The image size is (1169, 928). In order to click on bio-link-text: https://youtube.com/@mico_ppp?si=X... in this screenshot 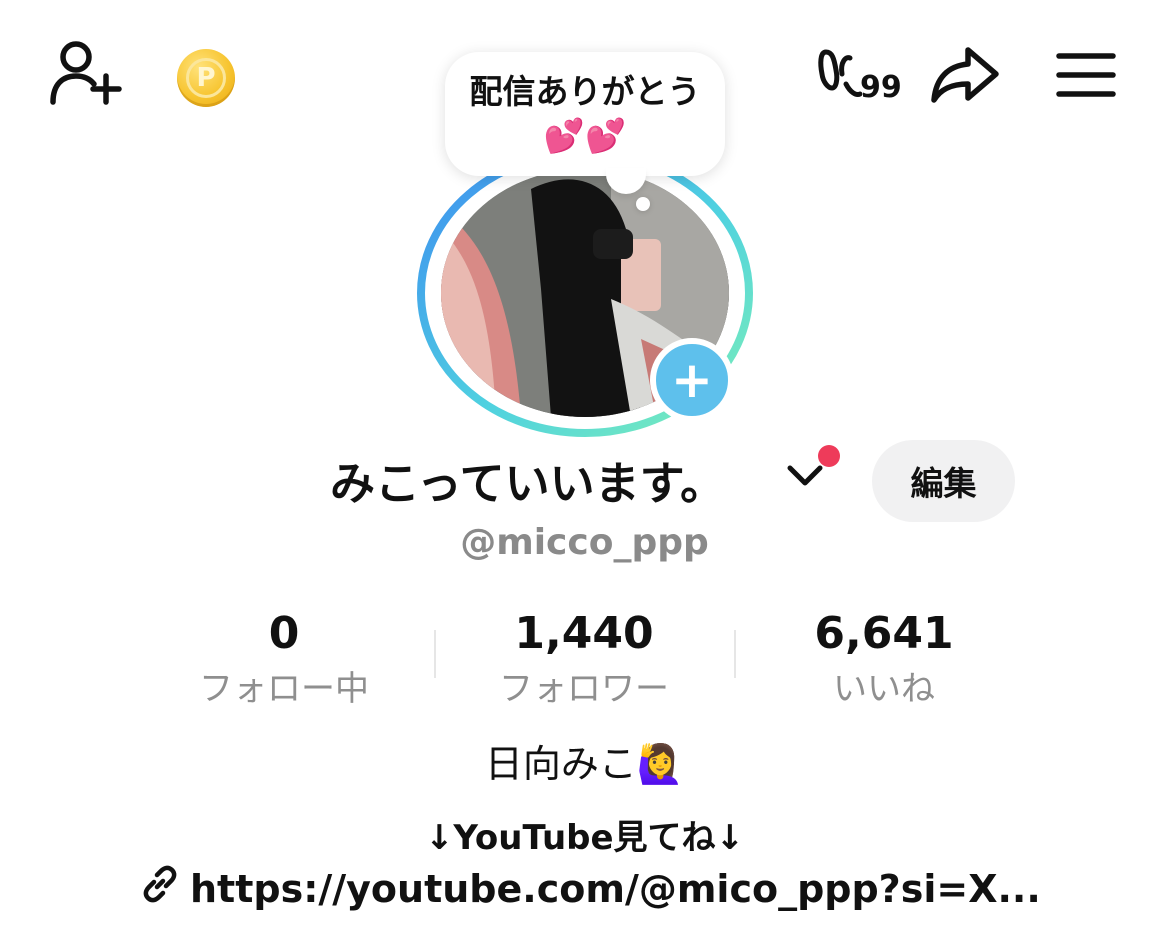, I will do `click(615, 888)`.